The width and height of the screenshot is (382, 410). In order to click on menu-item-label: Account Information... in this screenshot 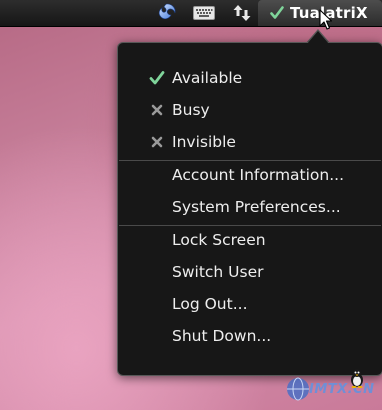, I will do `click(258, 175)`.